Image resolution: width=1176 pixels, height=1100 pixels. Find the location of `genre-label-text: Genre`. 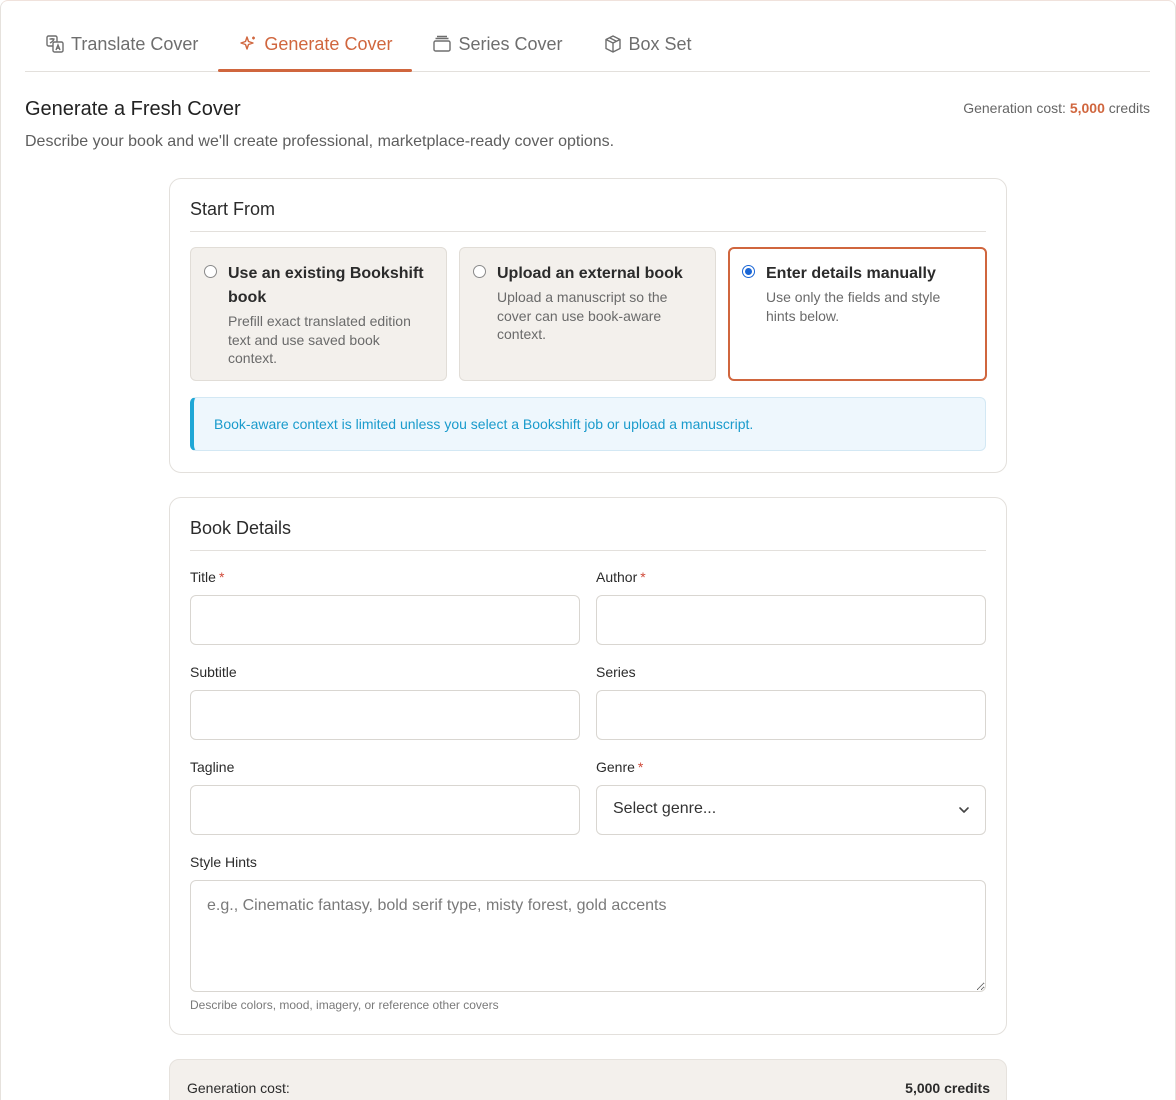

genre-label-text: Genre is located at coordinates (615, 767).